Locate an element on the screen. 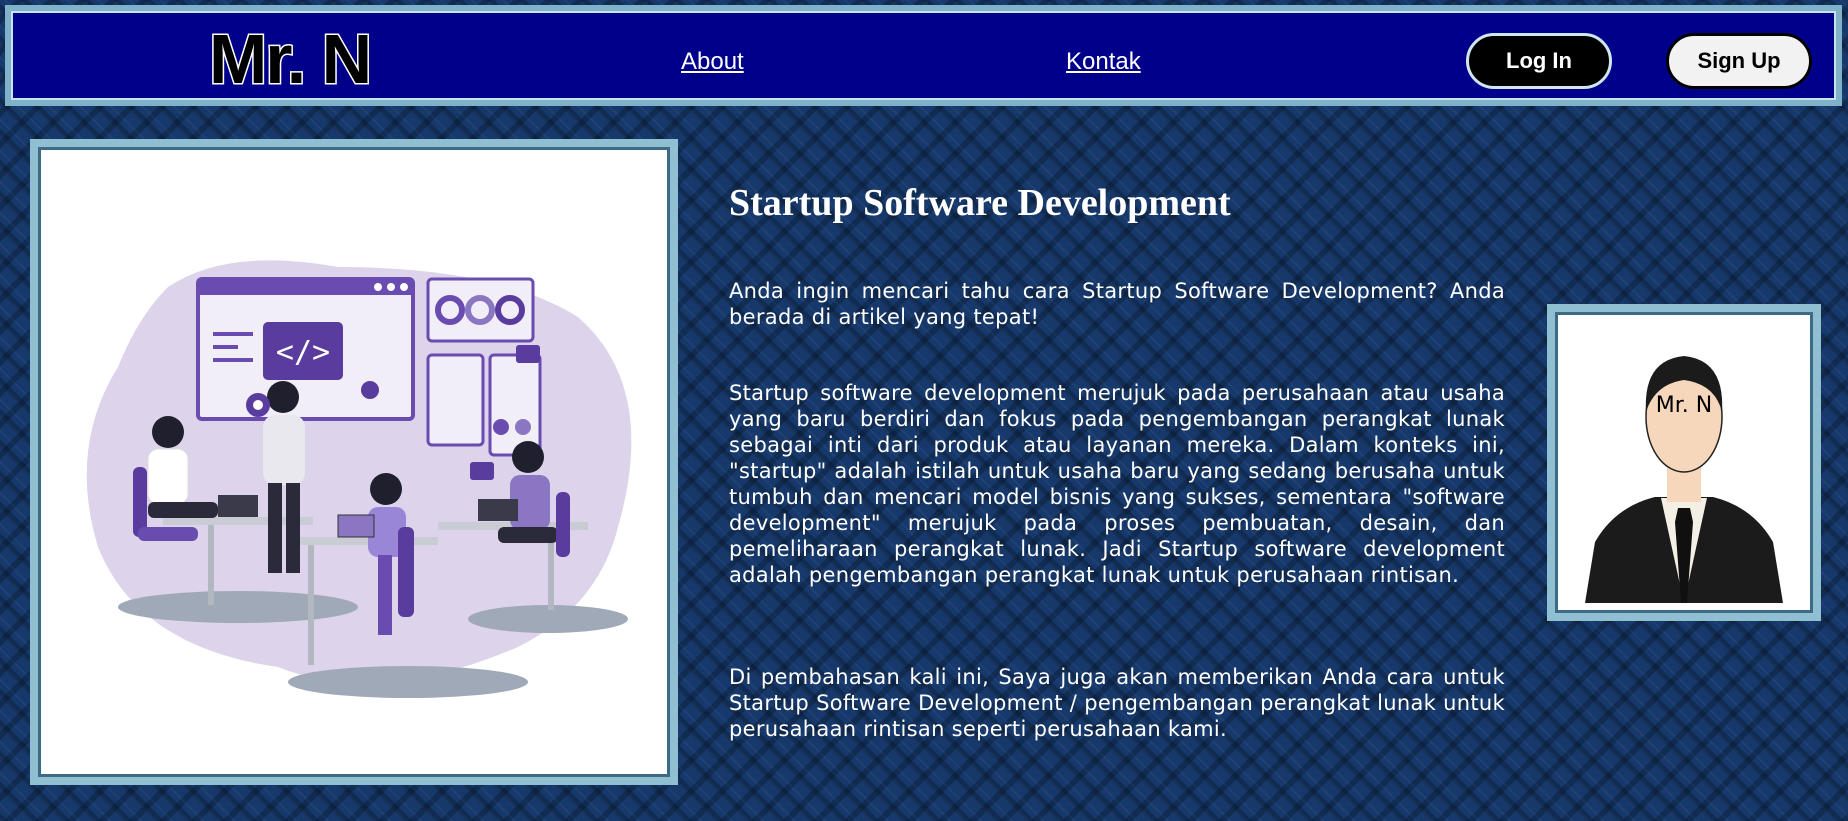  nav-link-kontak: Kontak is located at coordinates (1103, 62).